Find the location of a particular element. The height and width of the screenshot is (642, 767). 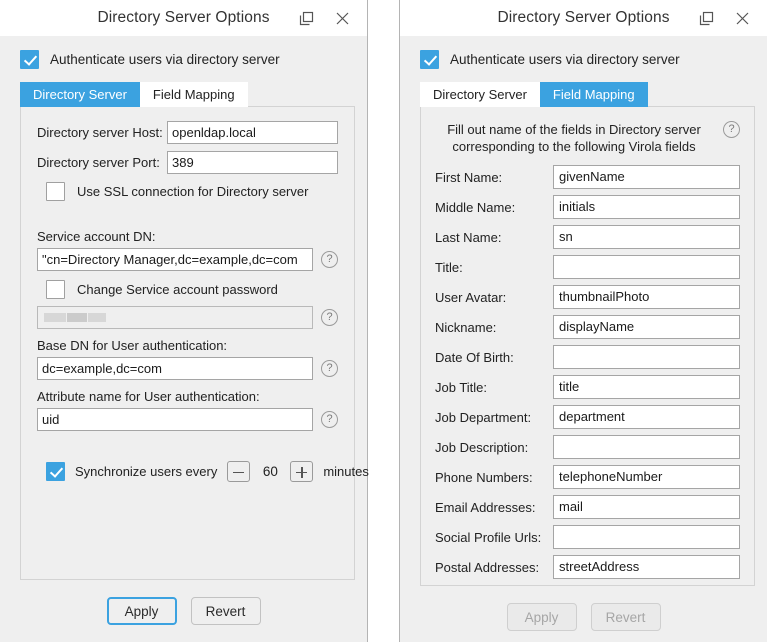

mapping-row: Social Profile Urls: is located at coordinates (587, 537).